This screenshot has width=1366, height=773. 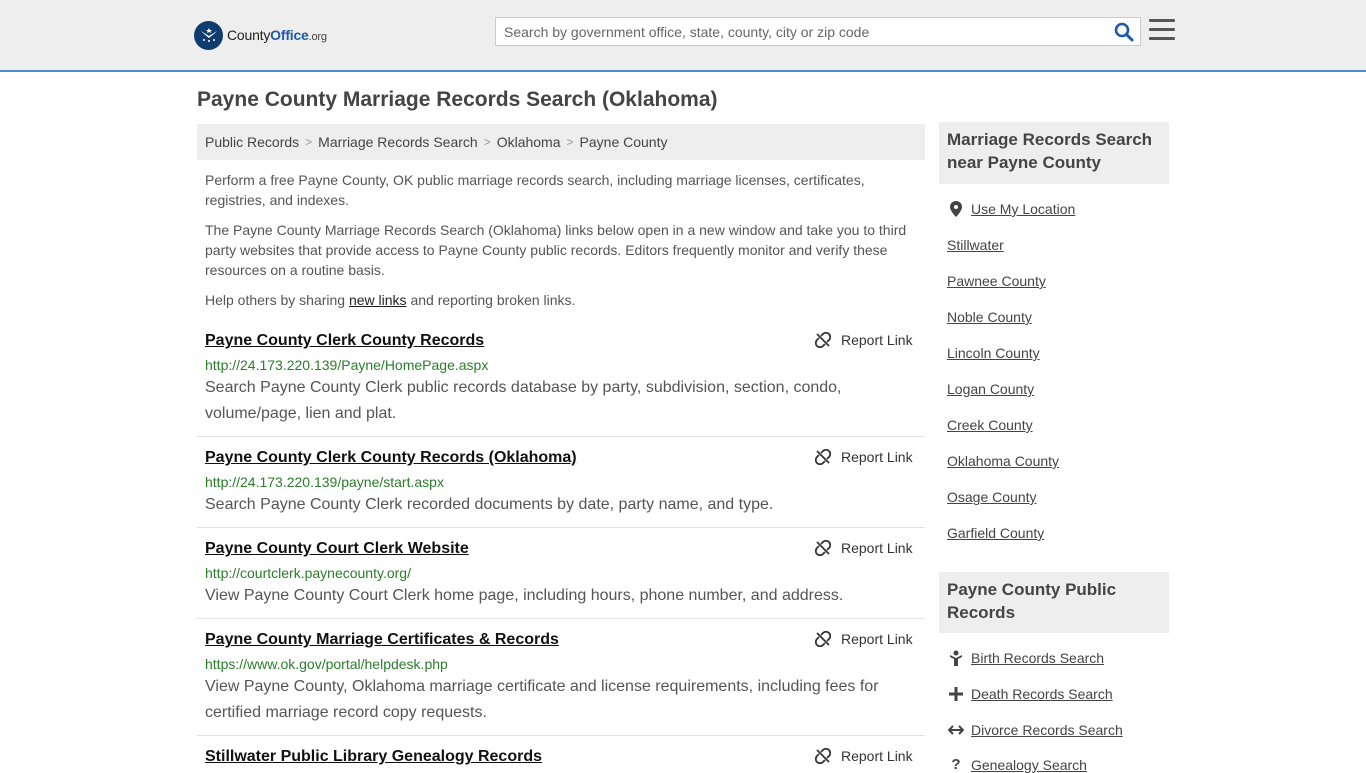 What do you see at coordinates (324, 482) in the screenshot?
I see `record-url: http://24.173.220.139/payne/start.aspx` at bounding box center [324, 482].